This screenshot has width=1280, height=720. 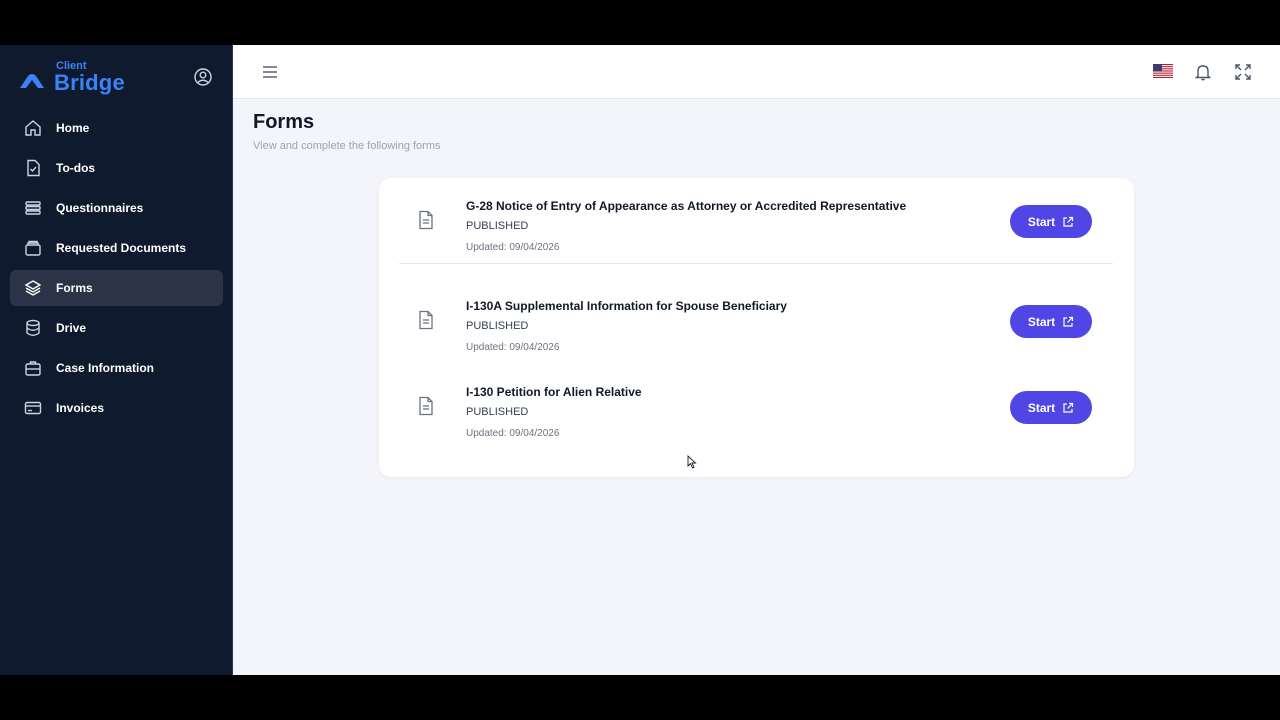 What do you see at coordinates (33, 408) in the screenshot?
I see `credit-card-icon` at bounding box center [33, 408].